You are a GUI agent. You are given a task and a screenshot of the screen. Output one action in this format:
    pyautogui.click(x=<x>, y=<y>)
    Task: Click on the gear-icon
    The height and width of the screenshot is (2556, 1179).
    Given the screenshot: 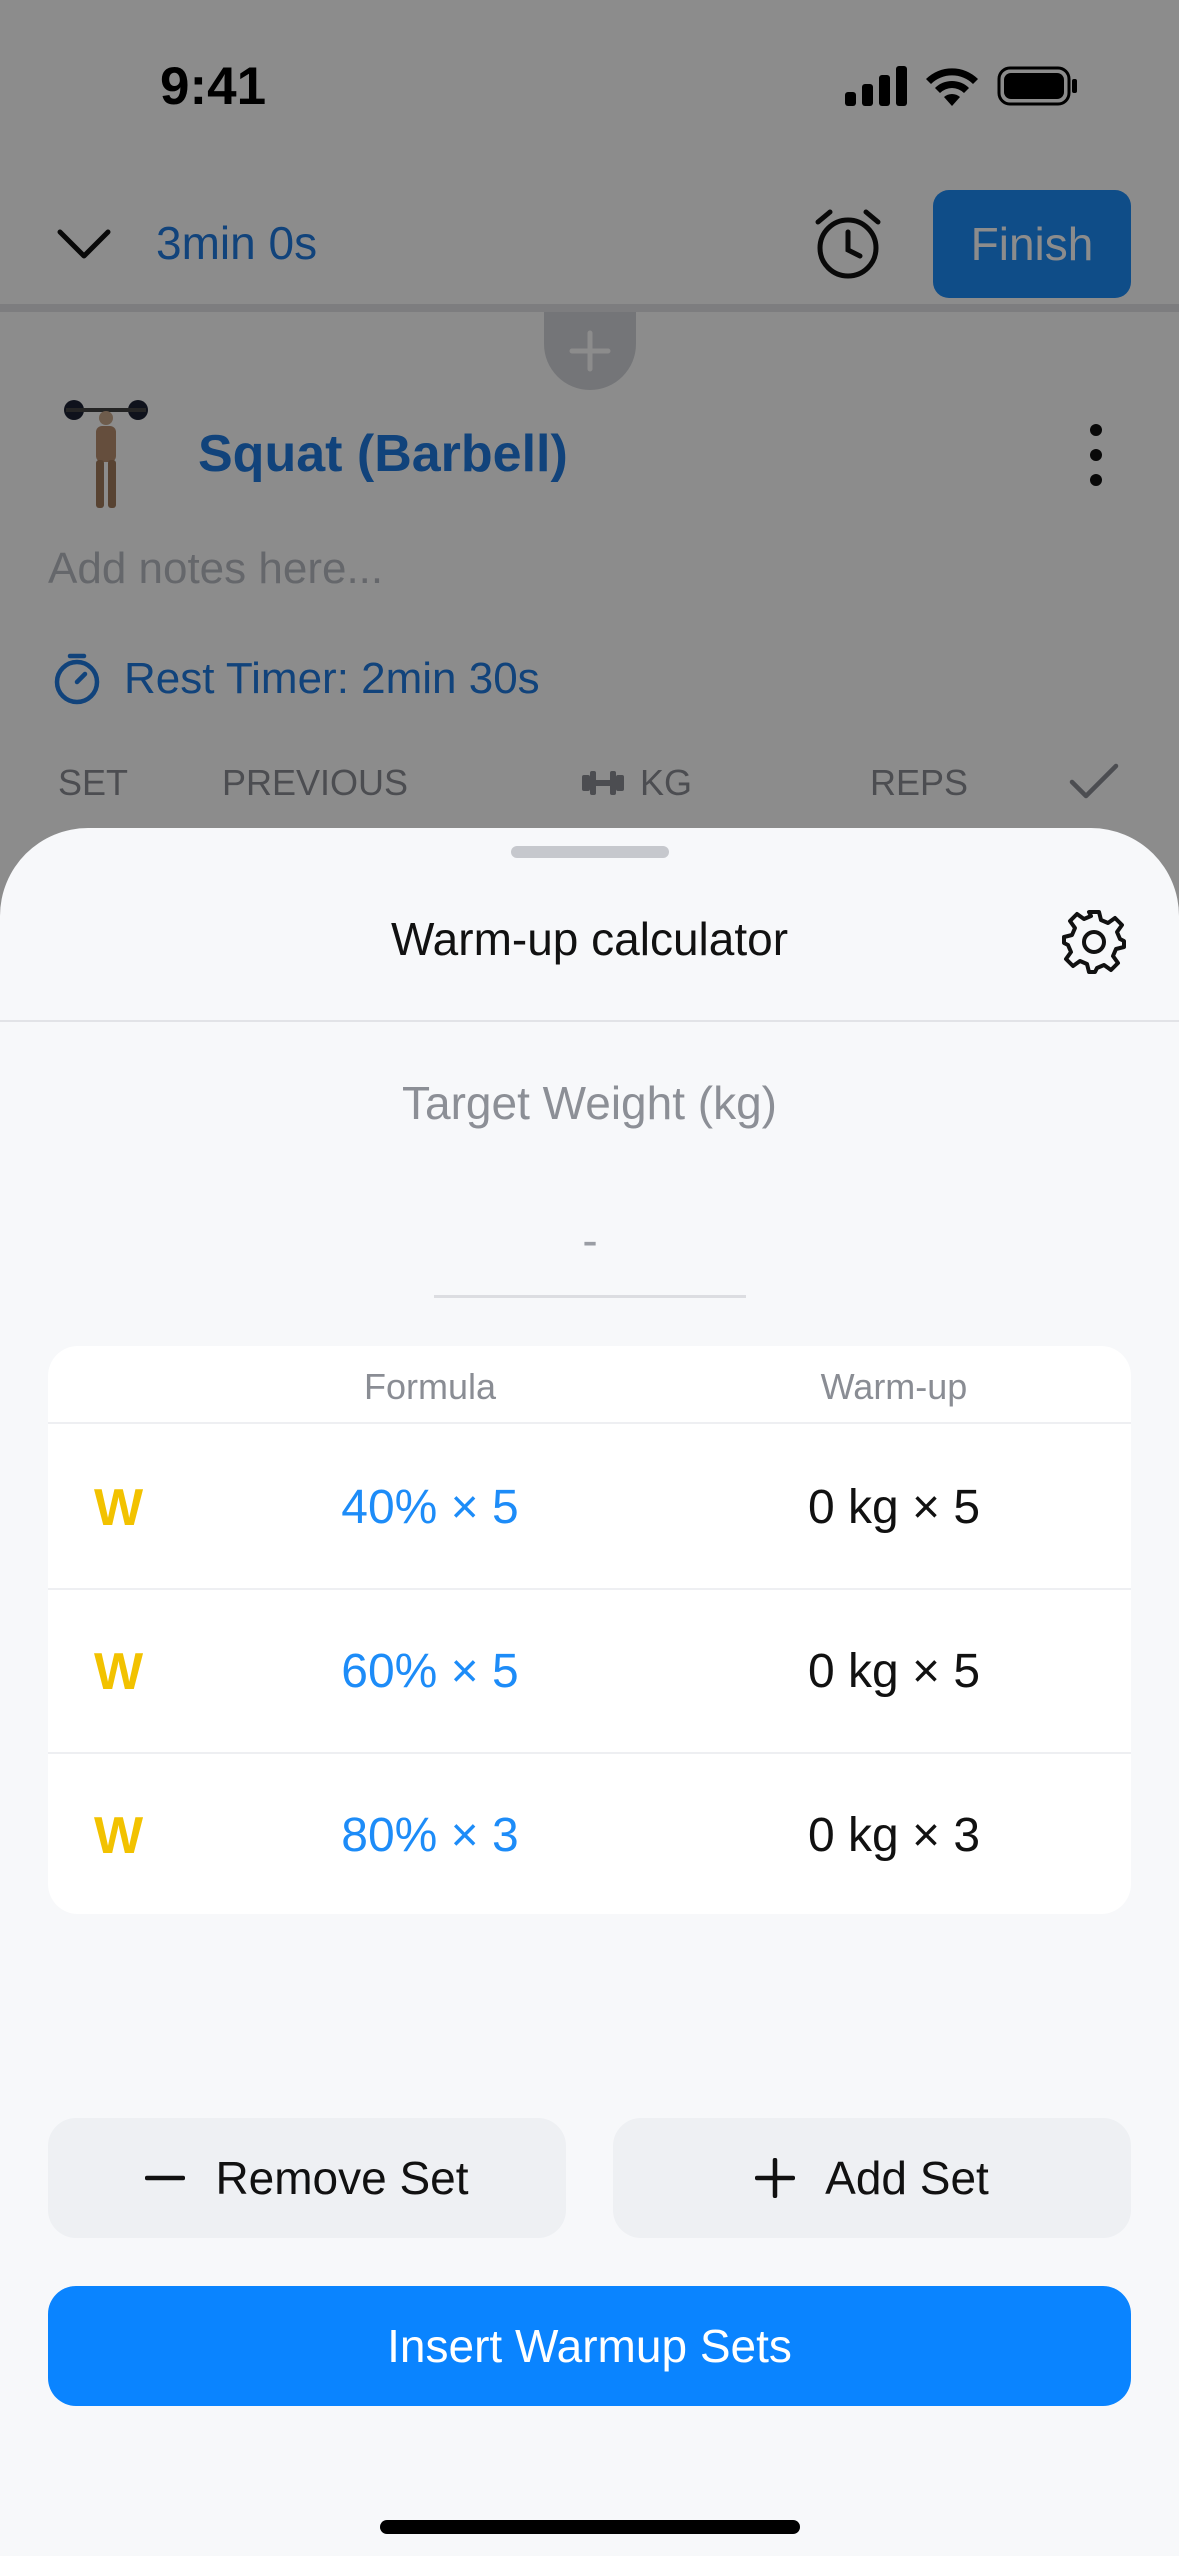 What is the action you would take?
    pyautogui.click(x=1094, y=942)
    